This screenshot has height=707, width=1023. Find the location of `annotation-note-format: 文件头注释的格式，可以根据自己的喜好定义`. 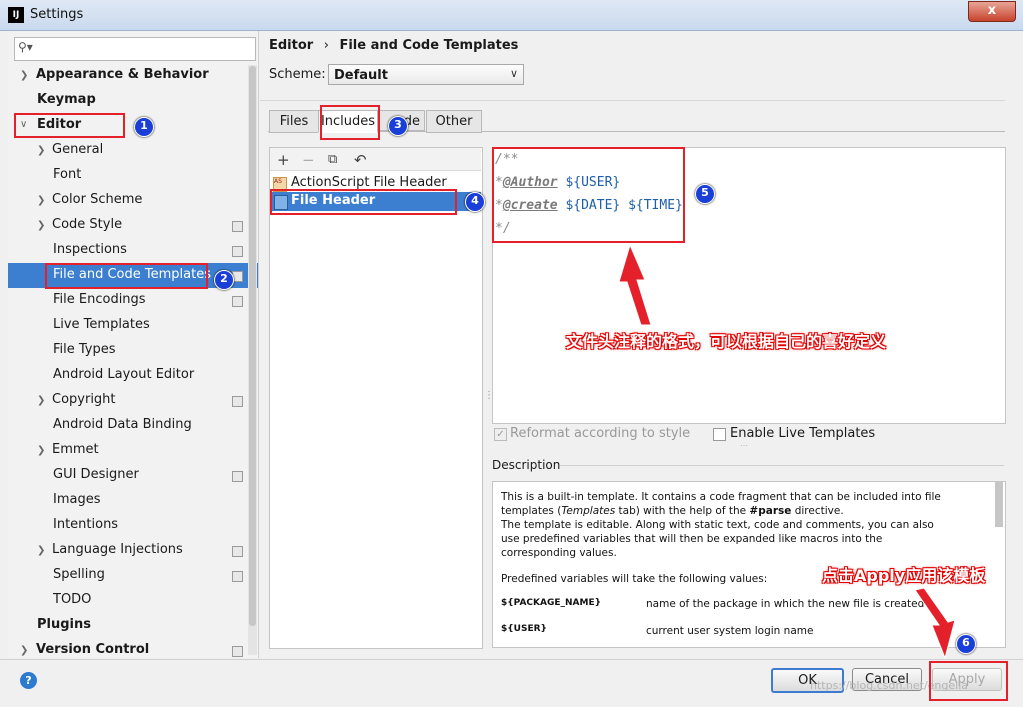

annotation-note-format: 文件头注释的格式，可以根据自己的喜好定义 is located at coordinates (726, 341).